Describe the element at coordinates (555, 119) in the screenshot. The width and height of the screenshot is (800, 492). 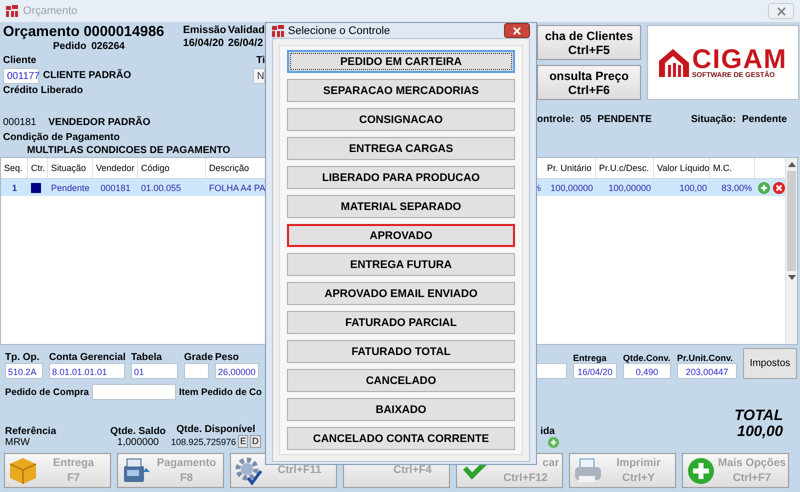
I see `controle-label: ontrole:` at that location.